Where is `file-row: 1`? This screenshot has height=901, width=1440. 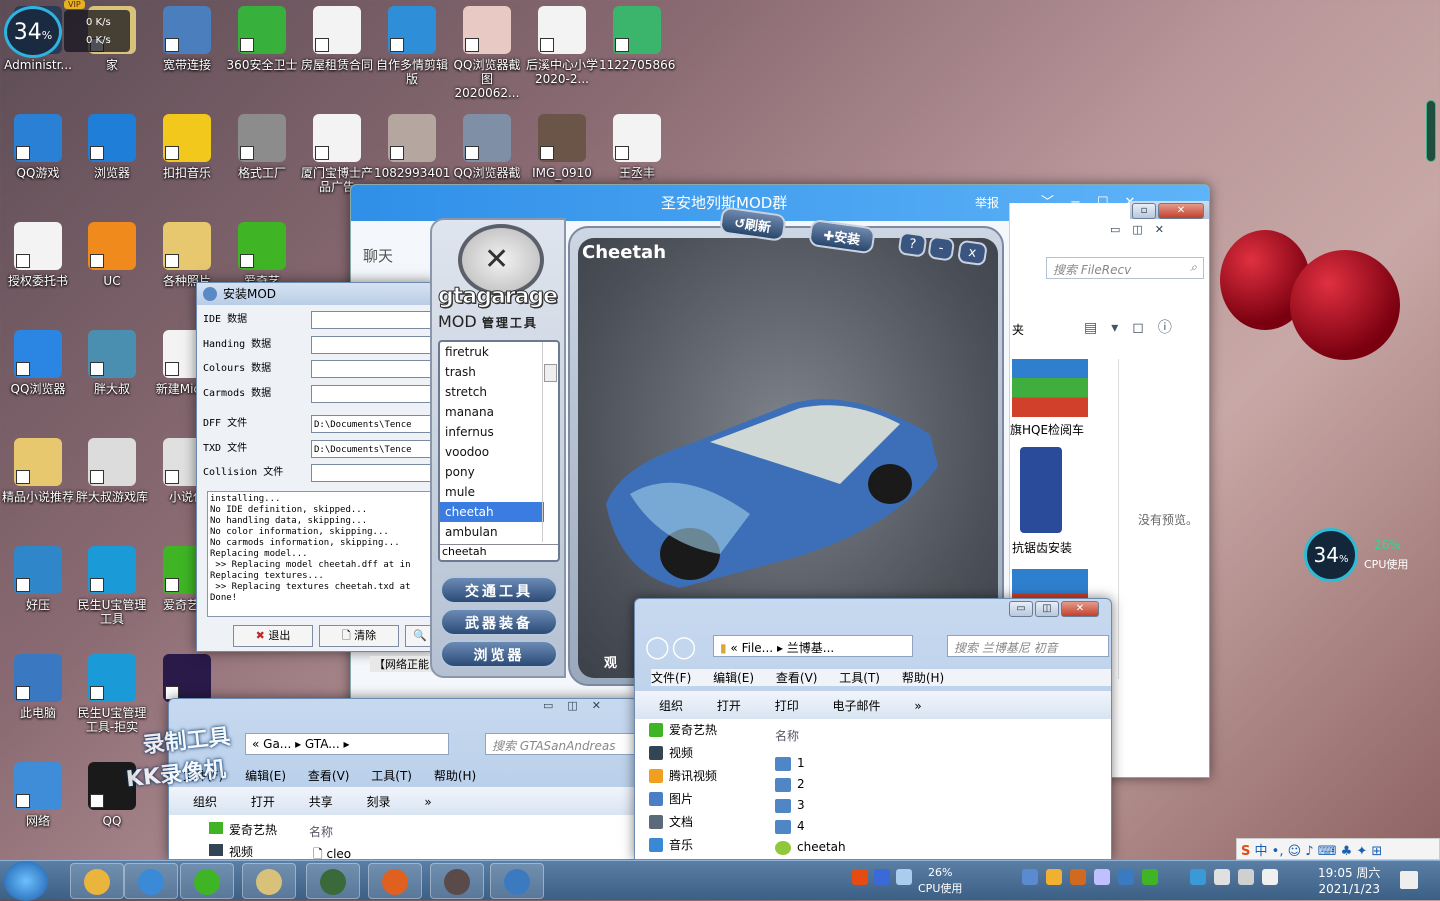 file-row: 1 is located at coordinates (933, 763).